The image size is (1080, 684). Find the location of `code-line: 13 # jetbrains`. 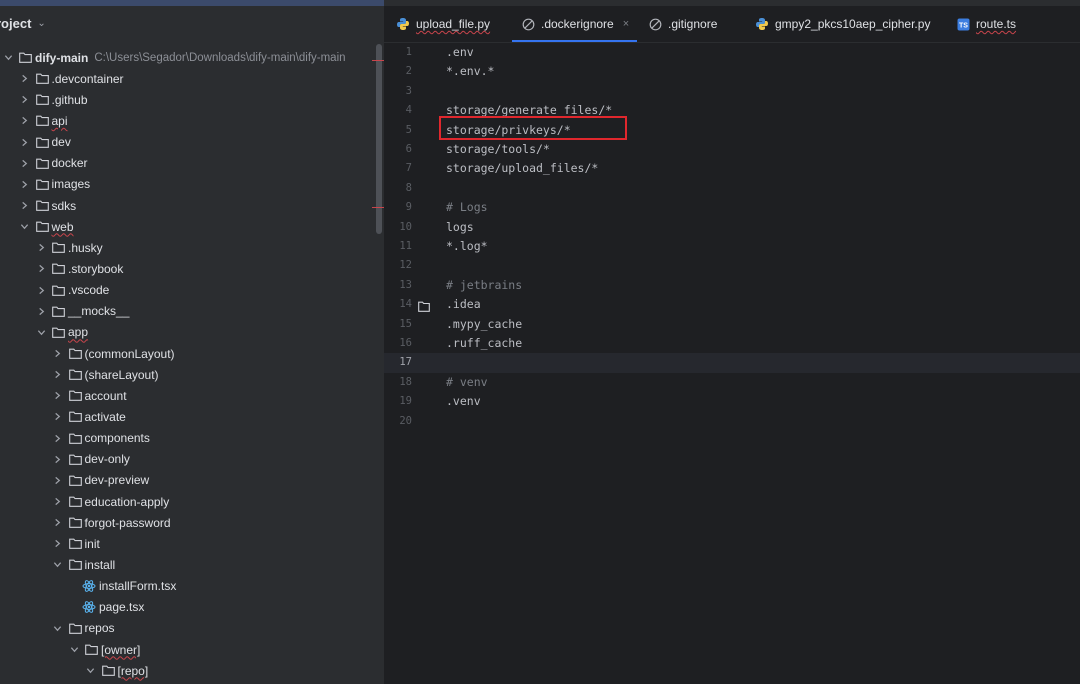

code-line: 13 # jetbrains is located at coordinates (732, 285).